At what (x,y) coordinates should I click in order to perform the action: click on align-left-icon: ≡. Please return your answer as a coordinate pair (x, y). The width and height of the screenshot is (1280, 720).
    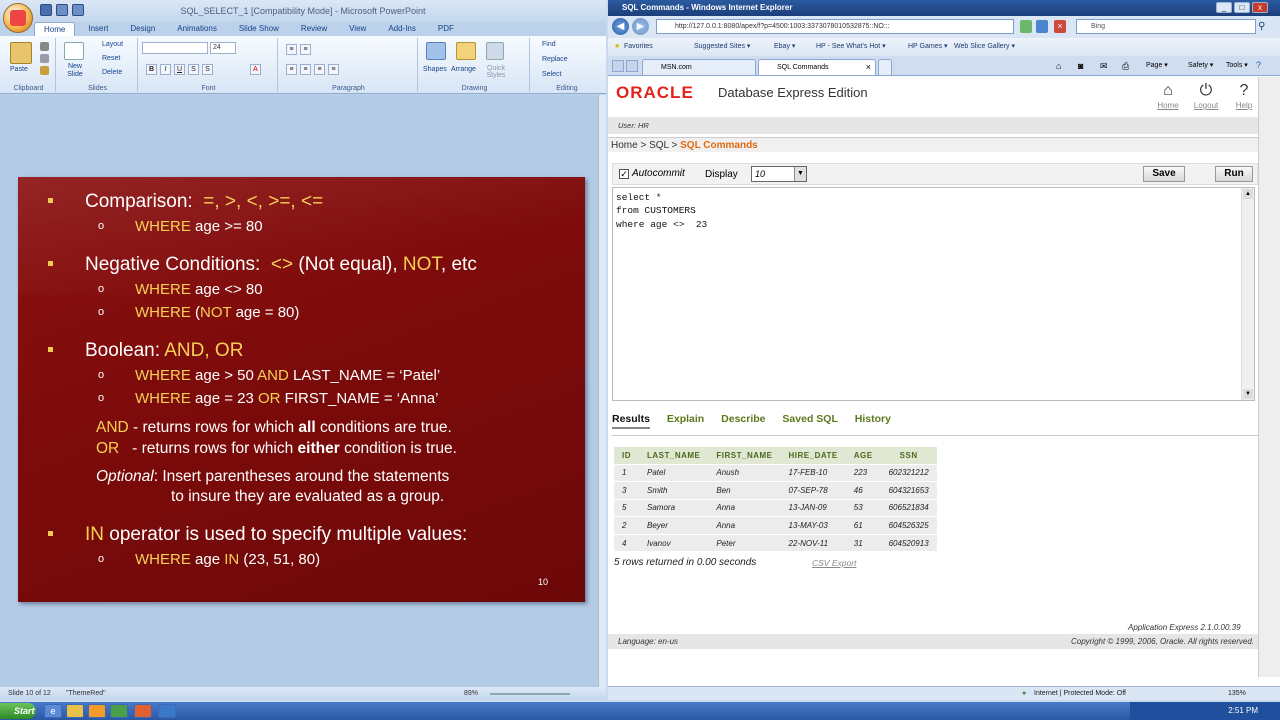
    Looking at the image, I should click on (291, 69).